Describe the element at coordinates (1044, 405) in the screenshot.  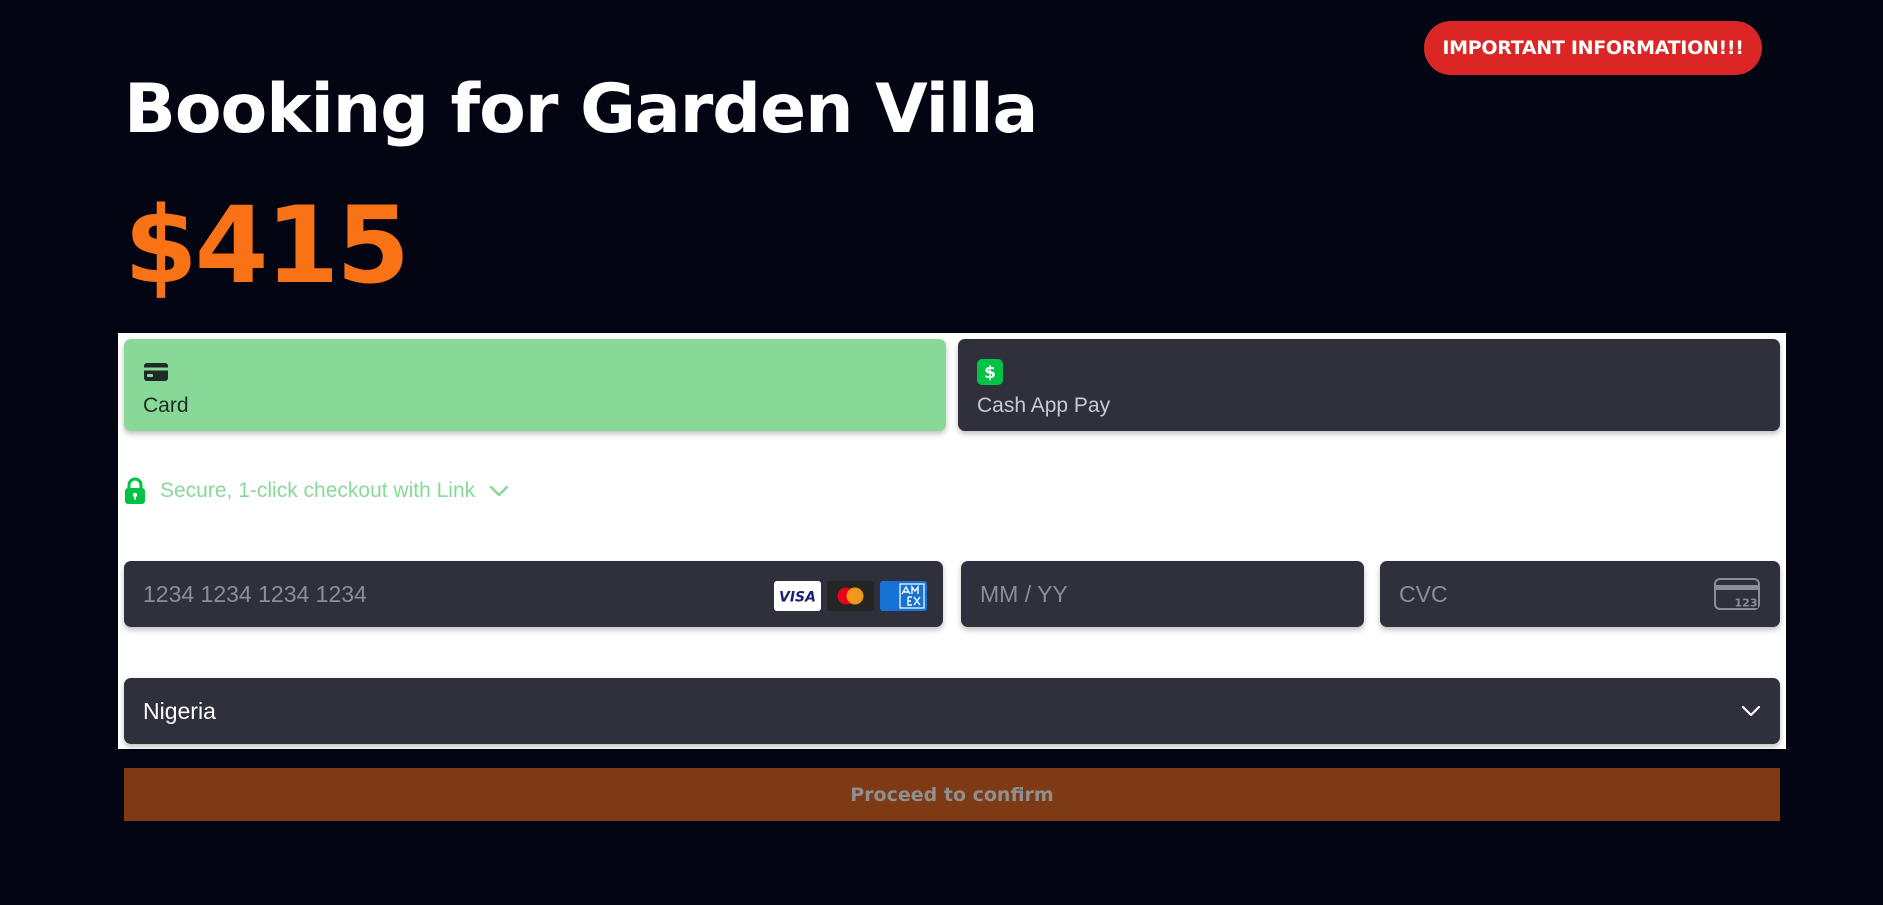
I see `tab-cash-app-pay-label: Cash App Pay` at that location.